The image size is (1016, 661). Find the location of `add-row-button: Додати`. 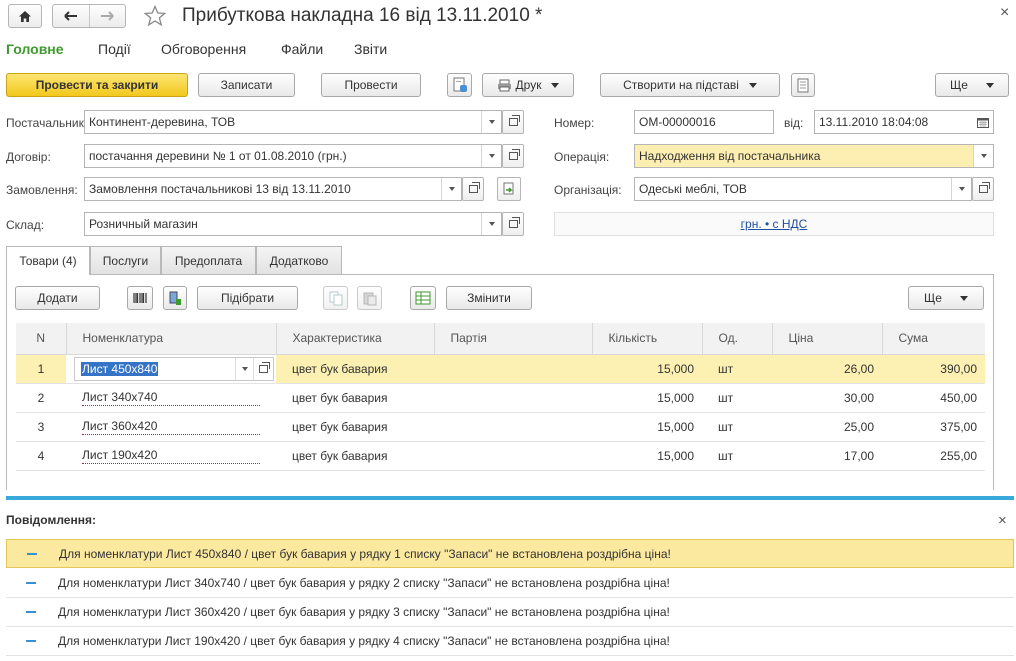

add-row-button: Додати is located at coordinates (57, 298).